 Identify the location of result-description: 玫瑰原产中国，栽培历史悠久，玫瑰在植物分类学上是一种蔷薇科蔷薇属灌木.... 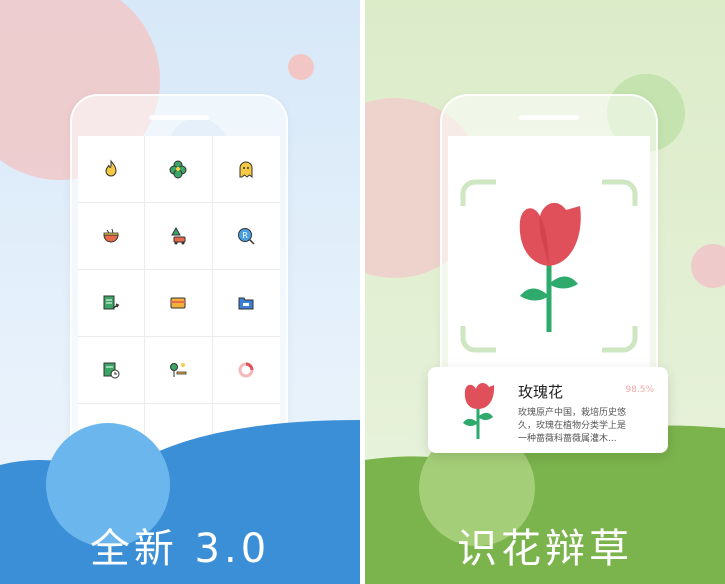
(572, 426).